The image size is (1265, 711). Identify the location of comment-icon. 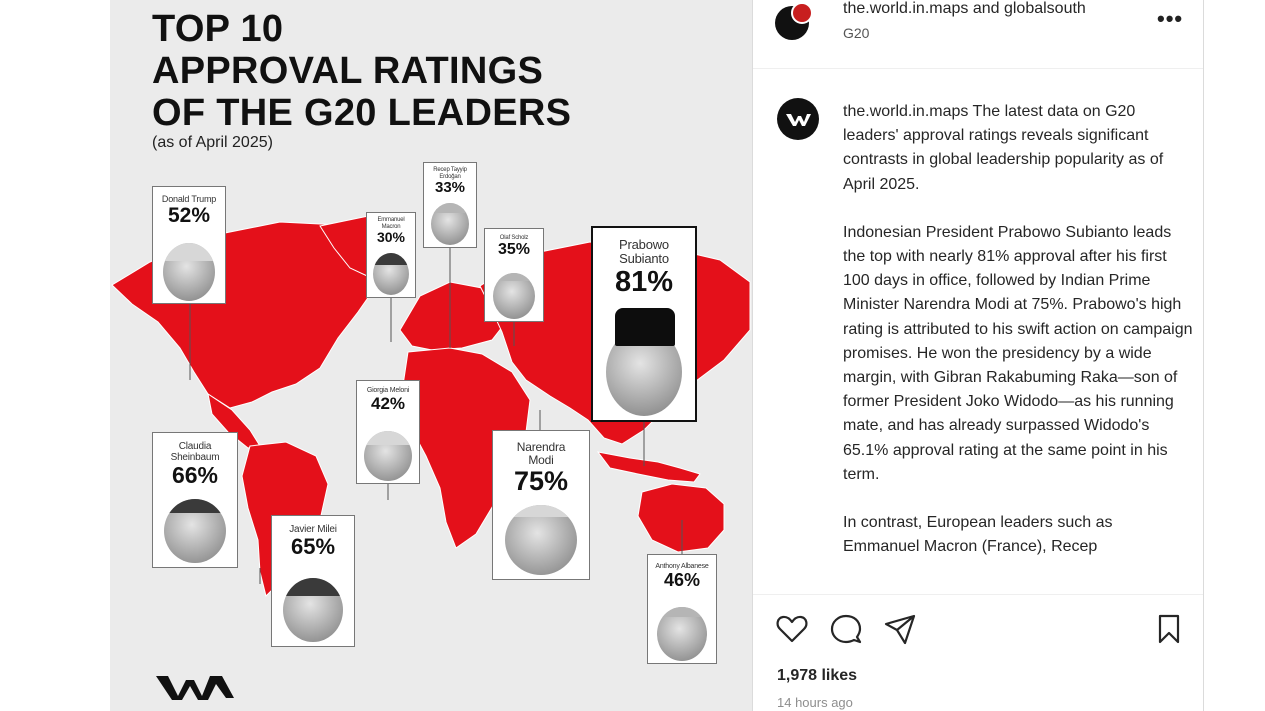
(846, 629).